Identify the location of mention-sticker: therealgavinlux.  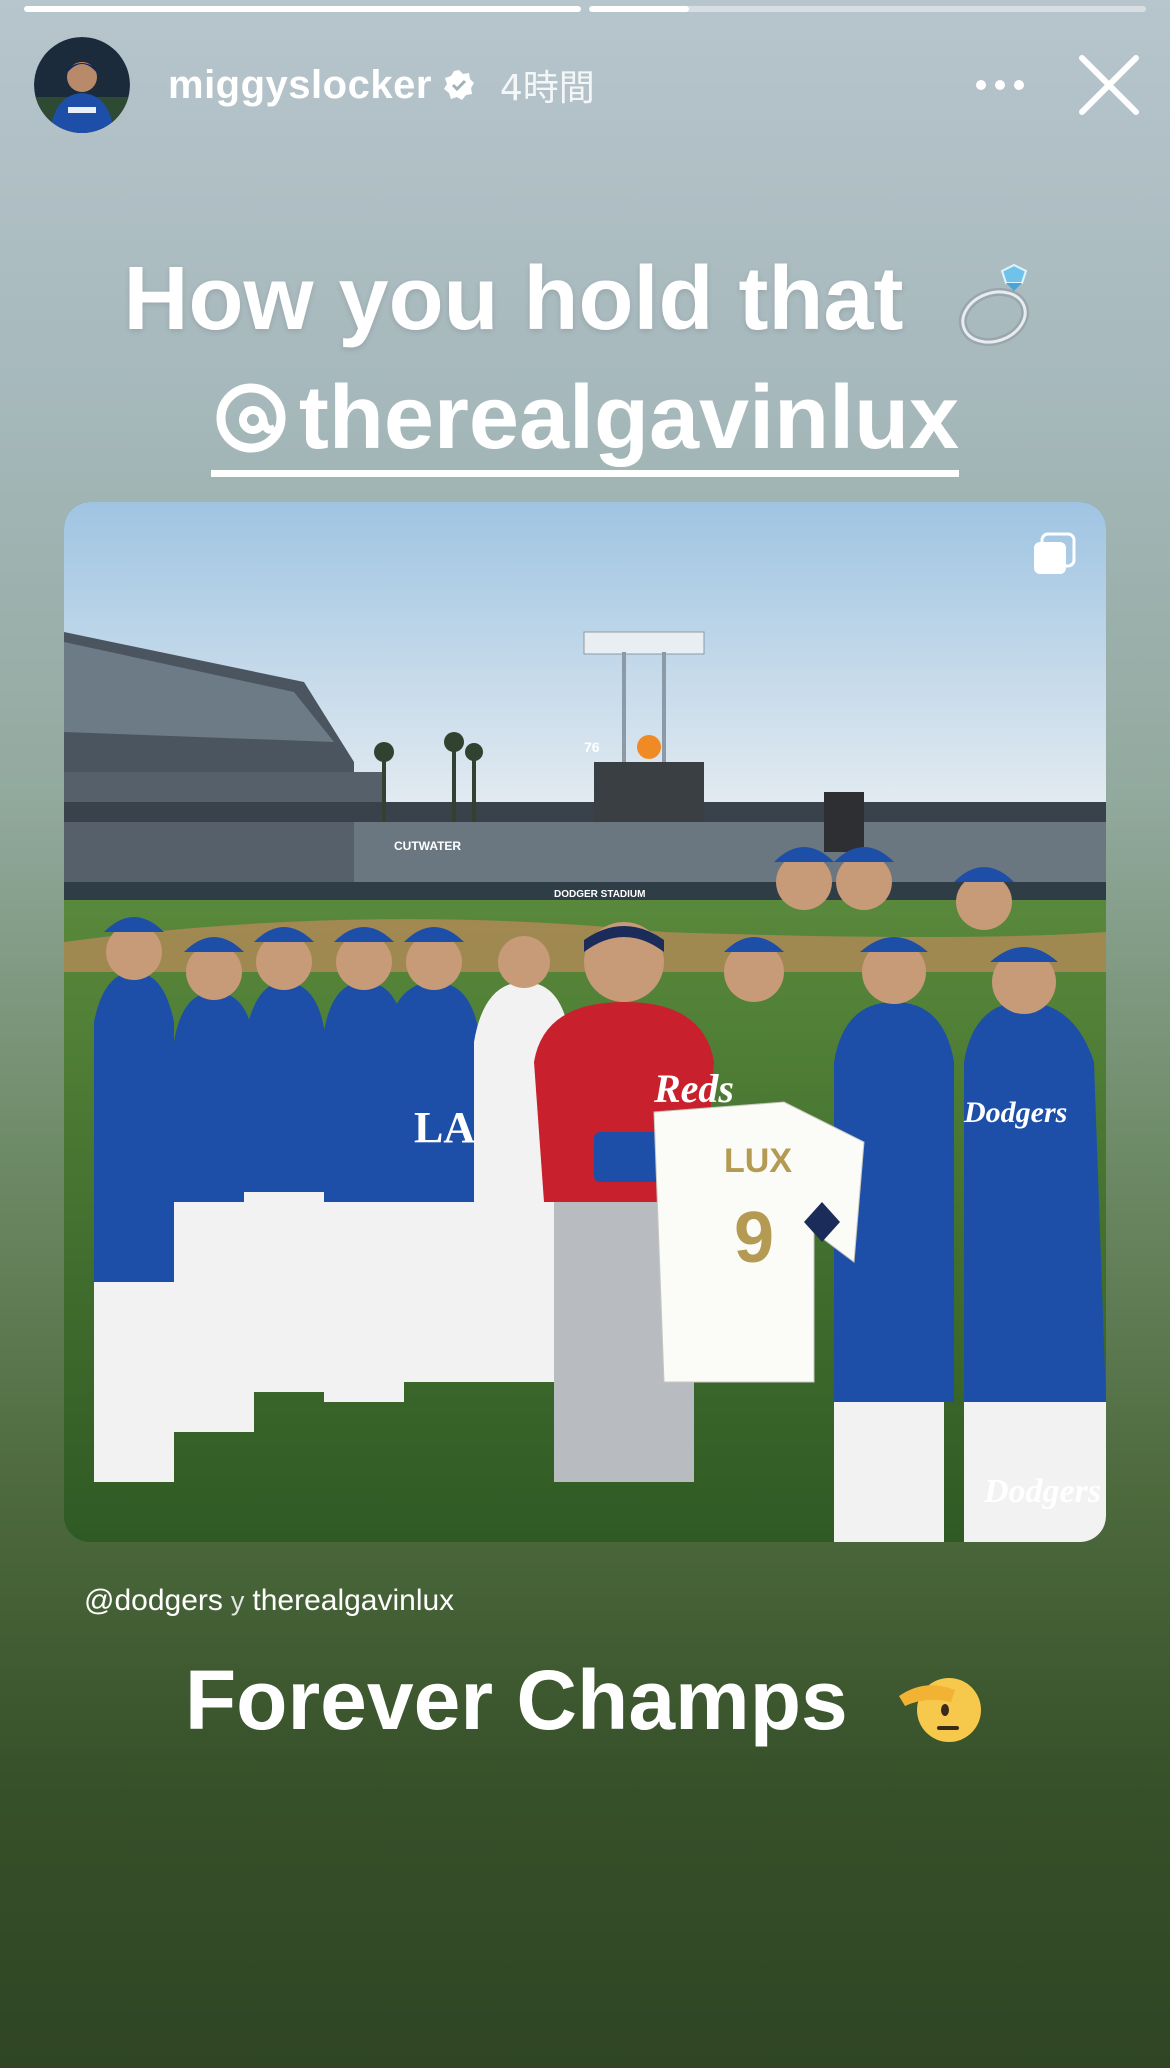
(585, 423).